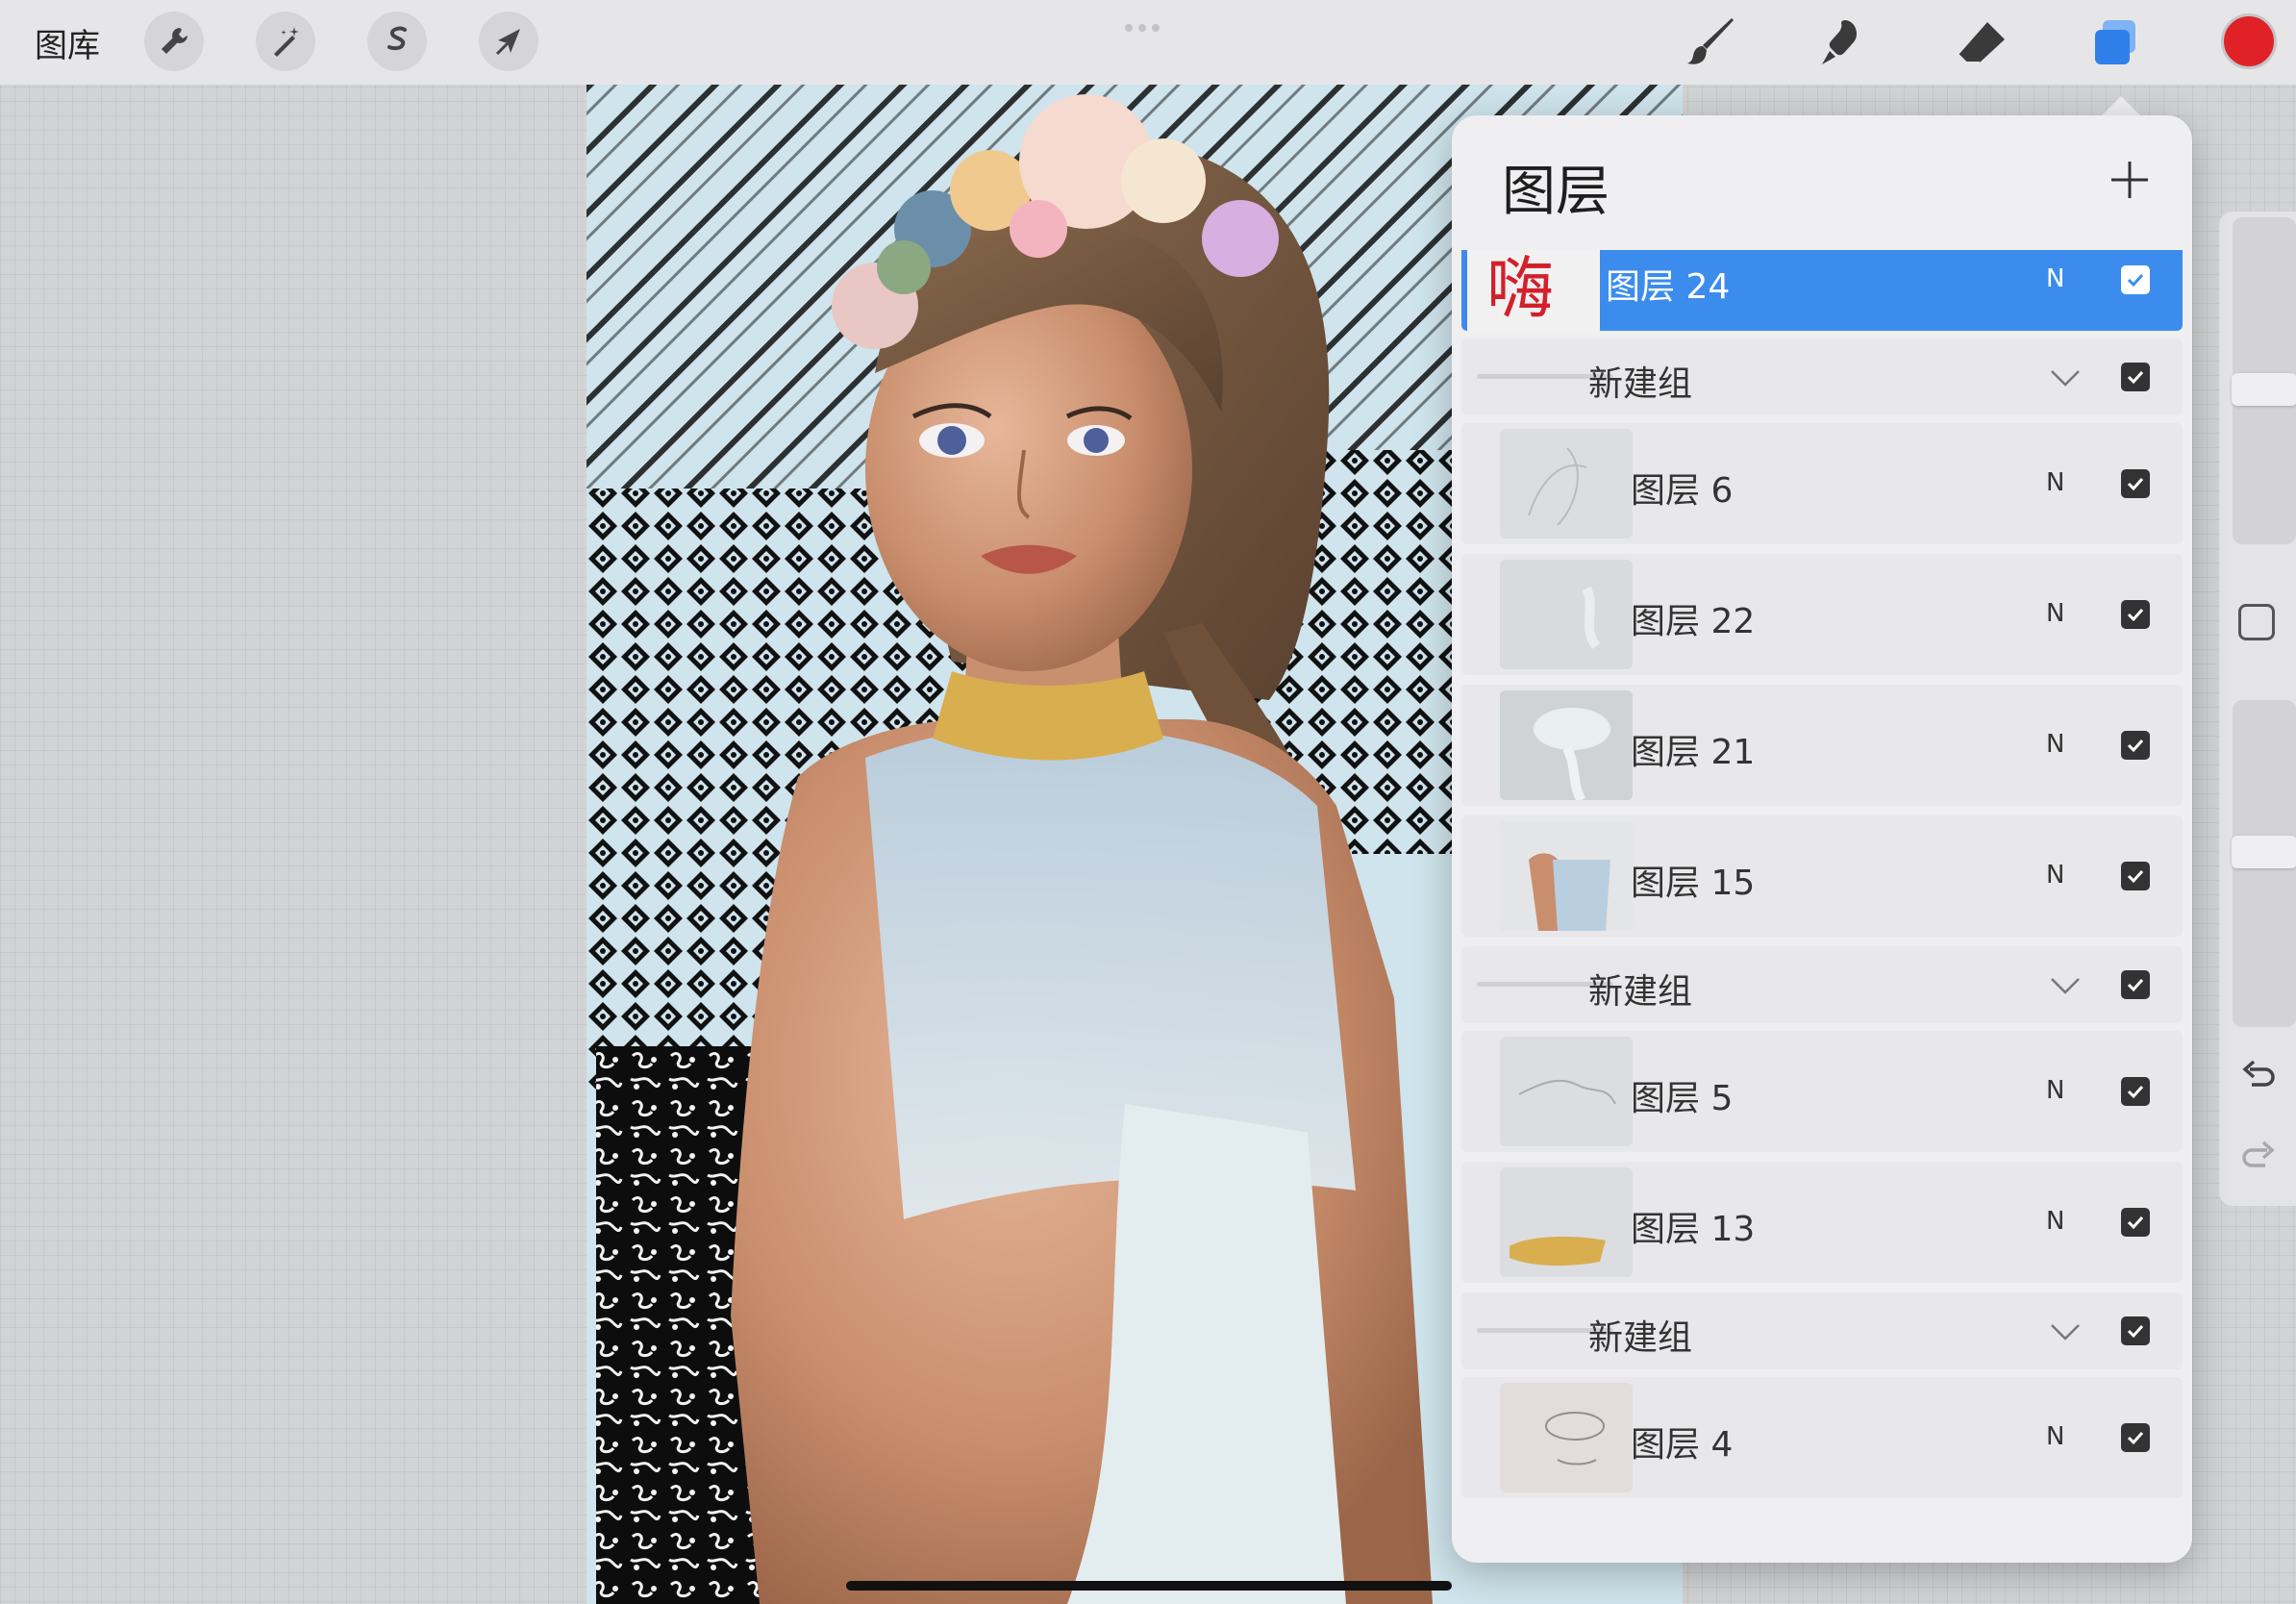 Image resolution: width=2296 pixels, height=1604 pixels. Describe the element at coordinates (1682, 1445) in the screenshot. I see `layer-name: 图层 4` at that location.